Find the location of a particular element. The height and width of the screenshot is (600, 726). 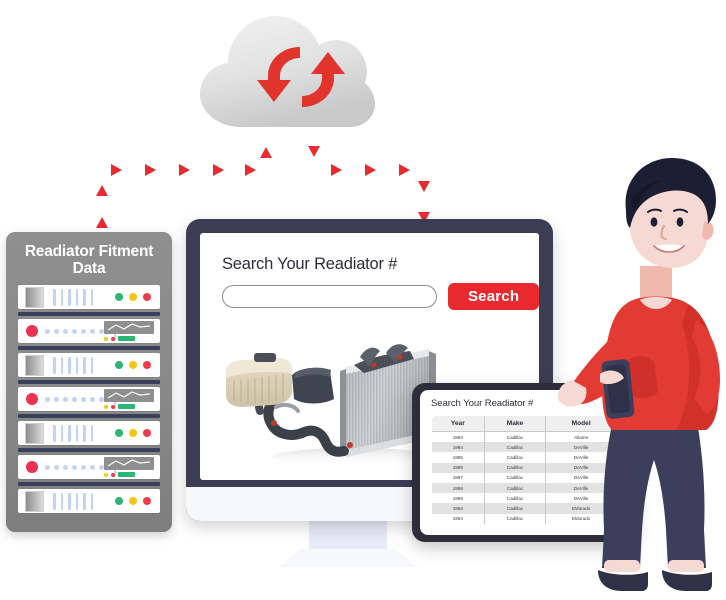

data-flow-right-path is located at coordinates (369, 188).